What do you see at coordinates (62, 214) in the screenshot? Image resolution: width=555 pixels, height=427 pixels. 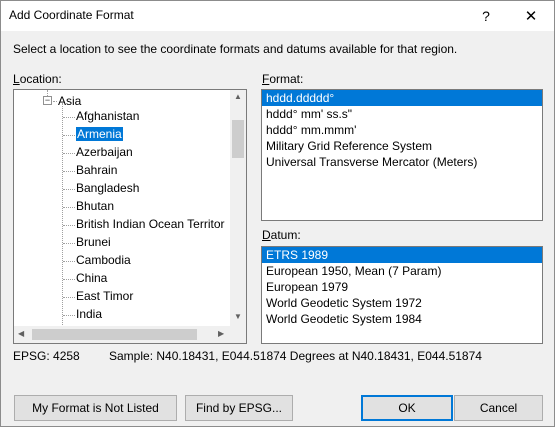 I see `tree-guide-line` at bounding box center [62, 214].